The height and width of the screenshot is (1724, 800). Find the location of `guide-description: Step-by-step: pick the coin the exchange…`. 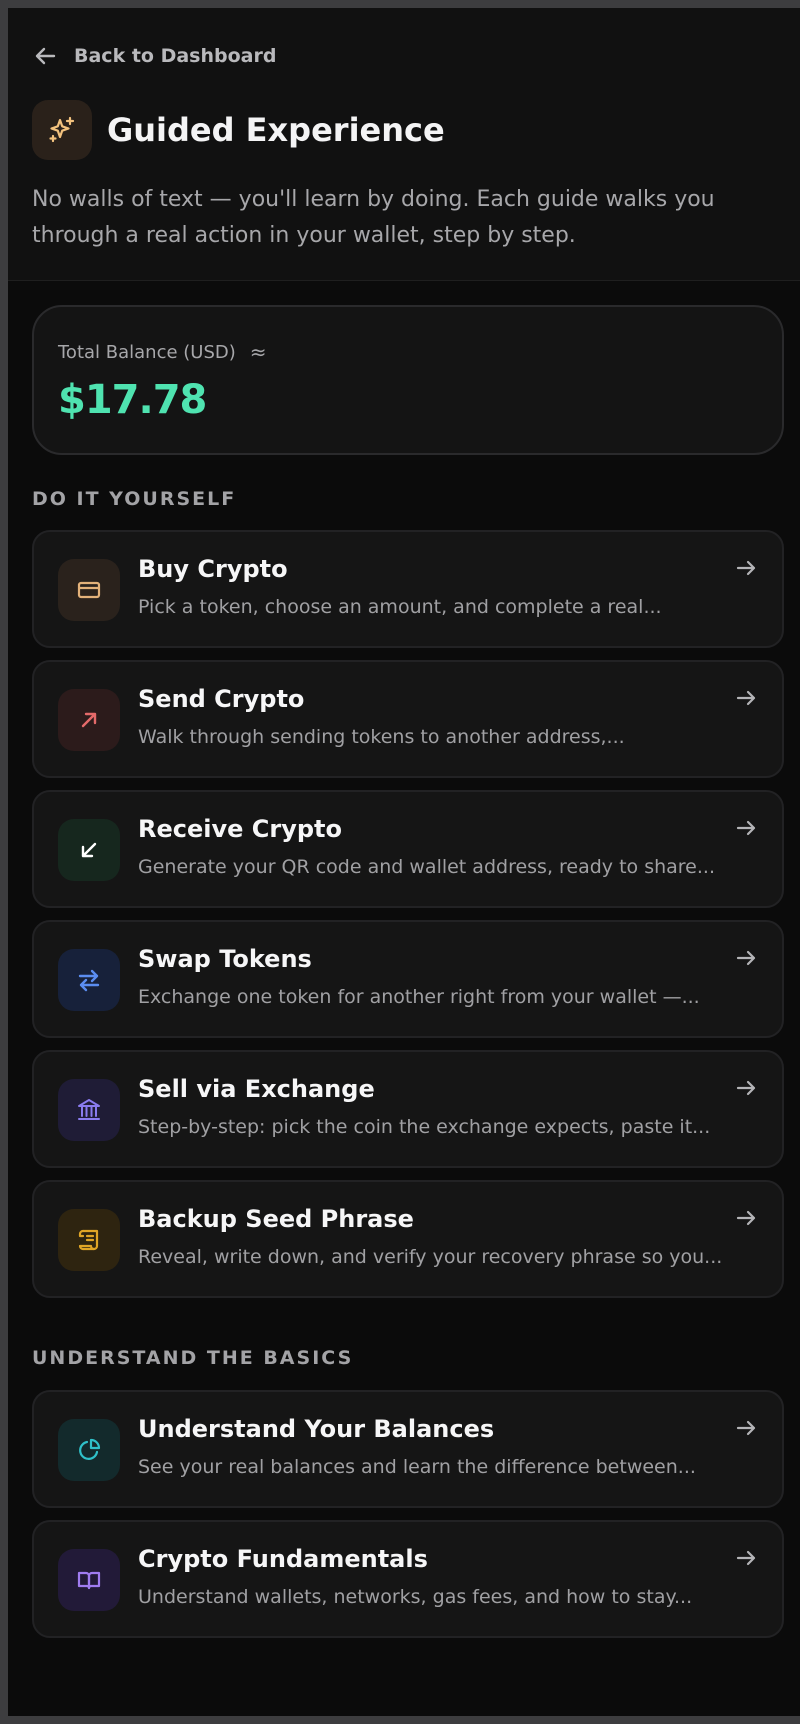

guide-description: Step-by-step: pick the coin the exchange… is located at coordinates (424, 1127).